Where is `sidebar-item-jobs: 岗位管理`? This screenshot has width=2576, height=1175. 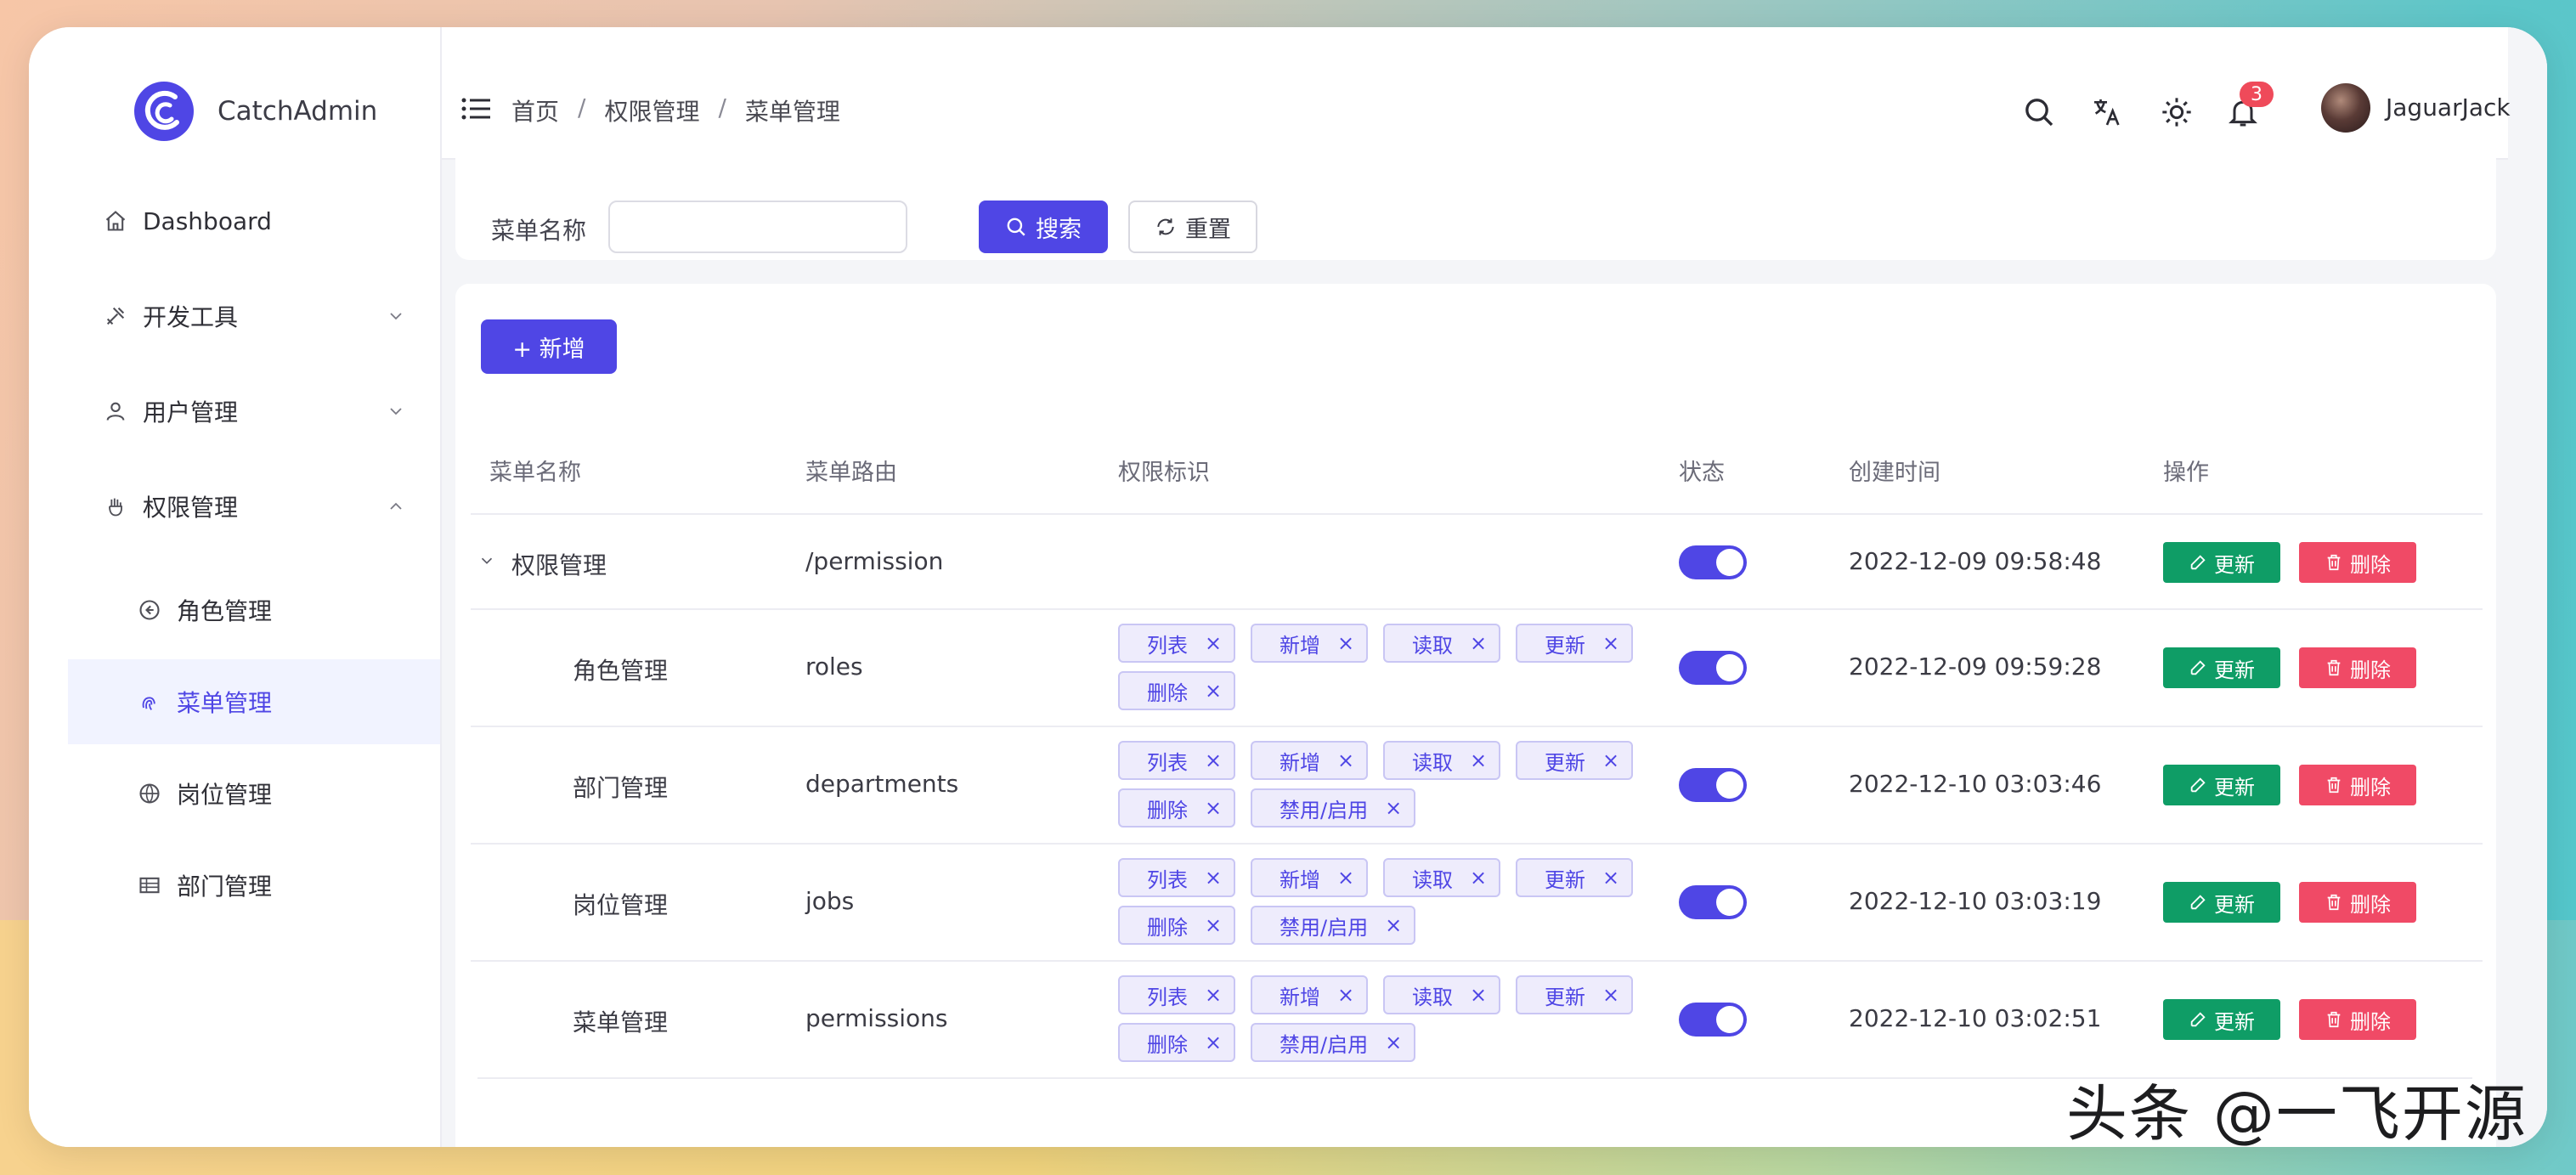 sidebar-item-jobs: 岗位管理 is located at coordinates (234, 793).